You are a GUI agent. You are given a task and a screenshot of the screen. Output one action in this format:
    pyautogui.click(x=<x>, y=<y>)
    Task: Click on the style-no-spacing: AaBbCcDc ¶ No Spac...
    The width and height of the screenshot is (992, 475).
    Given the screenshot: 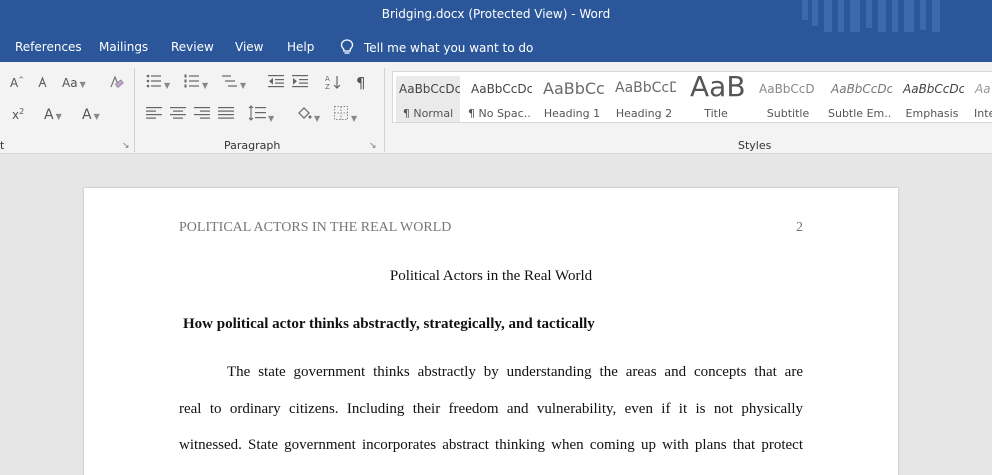 What is the action you would take?
    pyautogui.click(x=500, y=99)
    